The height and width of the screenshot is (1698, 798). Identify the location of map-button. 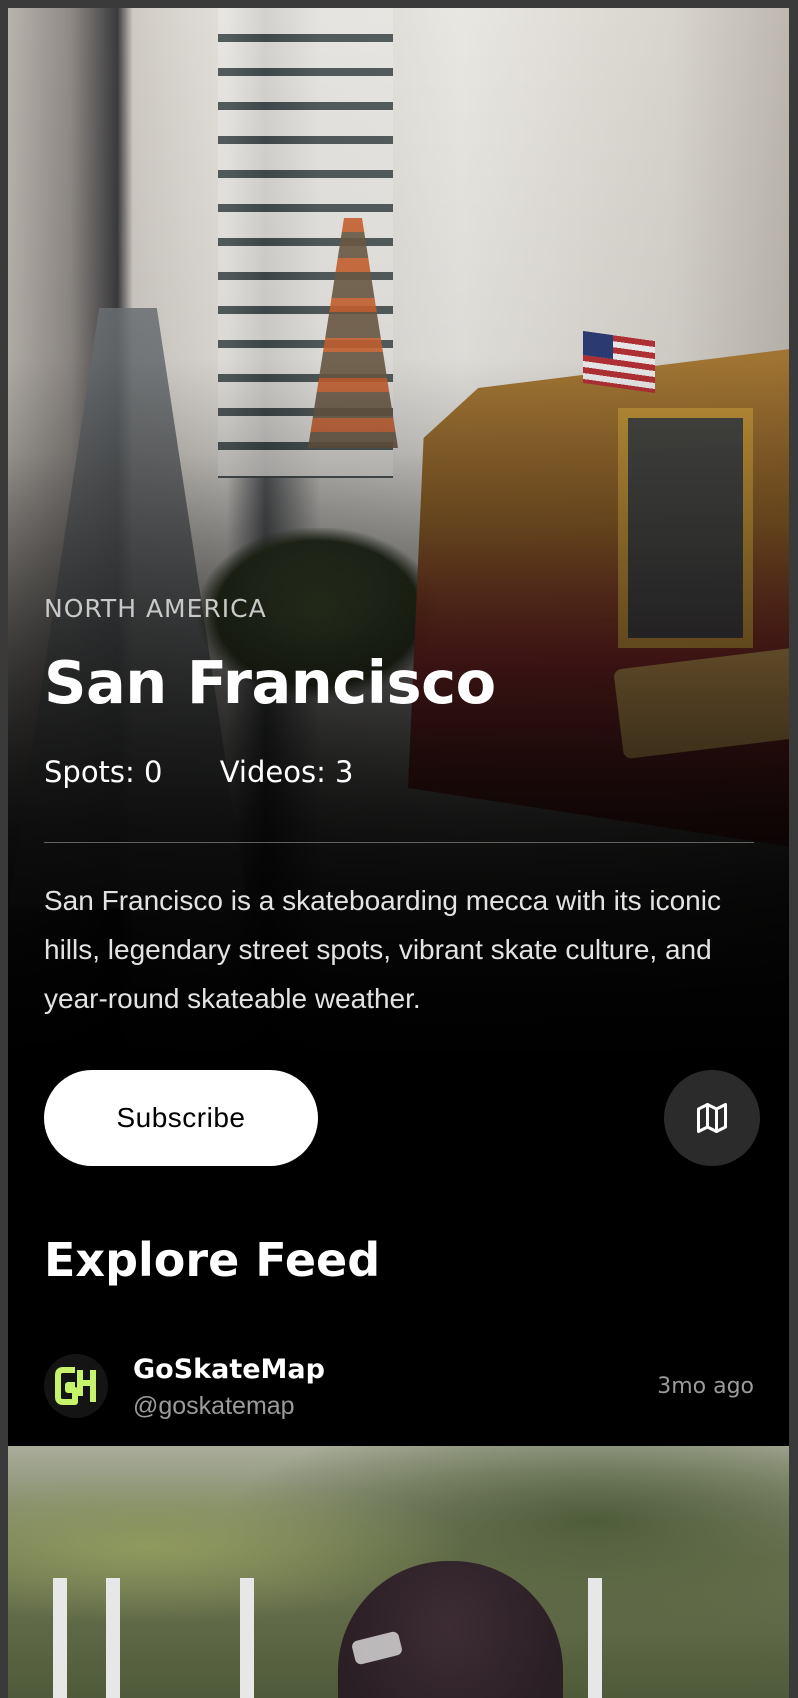
(712, 1118).